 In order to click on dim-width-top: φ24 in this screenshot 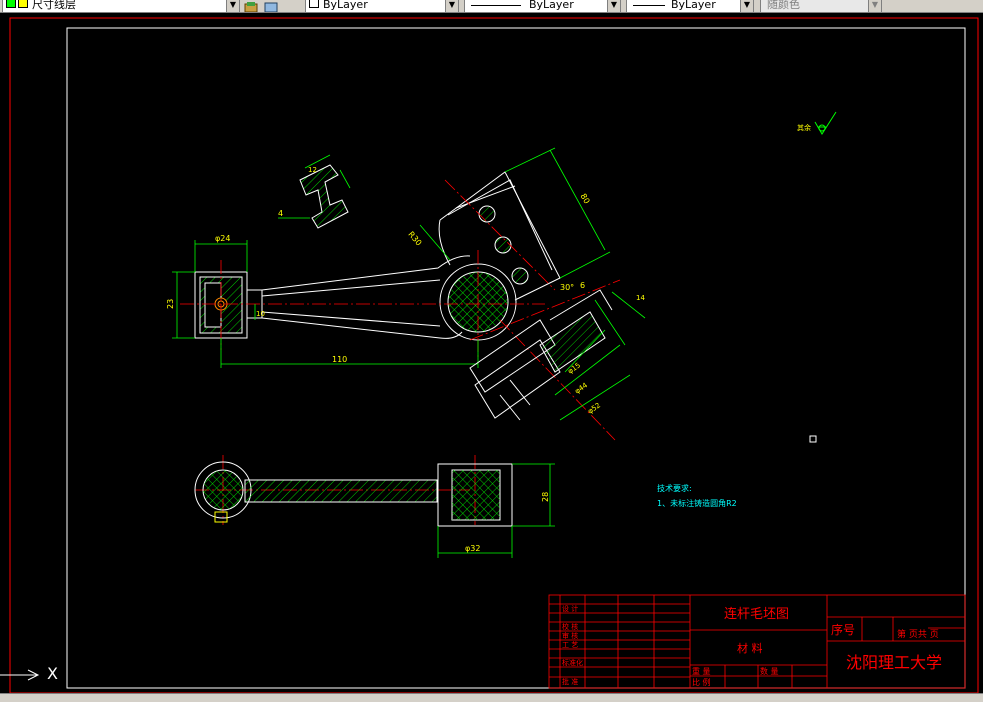, I will do `click(222, 238)`.